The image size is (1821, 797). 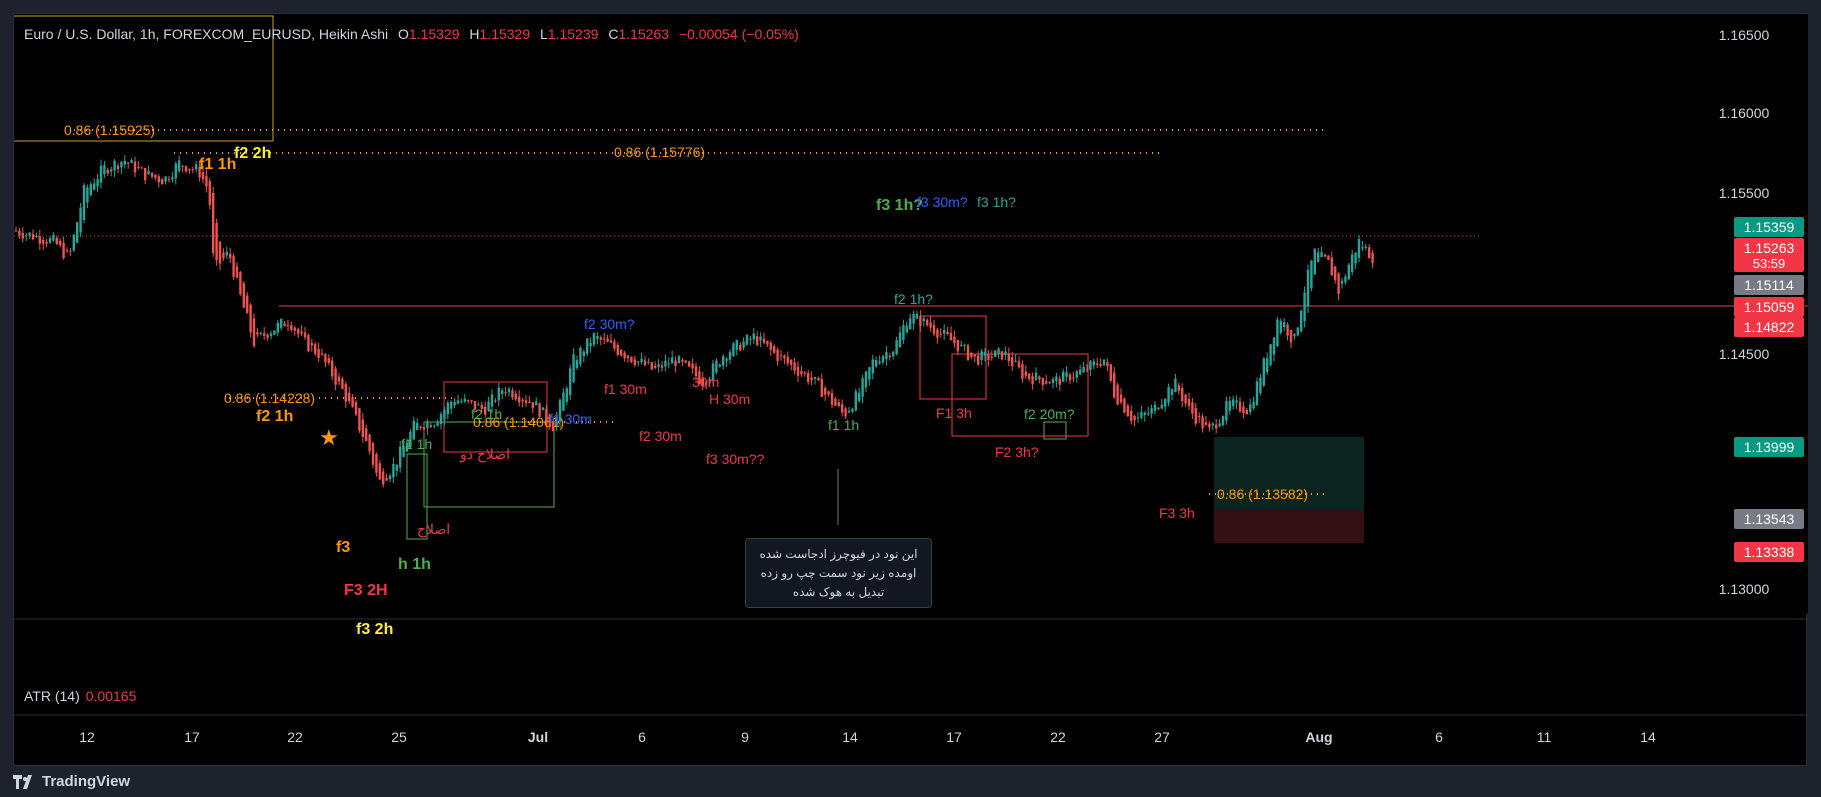 What do you see at coordinates (913, 299) in the screenshot?
I see `chart-annotation: f2 1h?` at bounding box center [913, 299].